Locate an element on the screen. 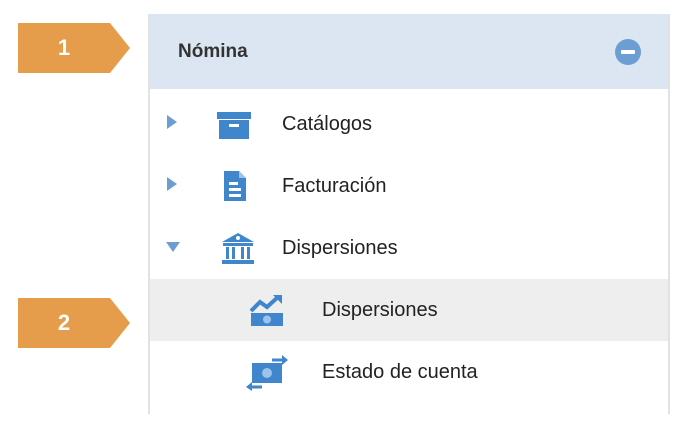 The image size is (682, 434). menu-item-label: Facturación is located at coordinates (334, 186).